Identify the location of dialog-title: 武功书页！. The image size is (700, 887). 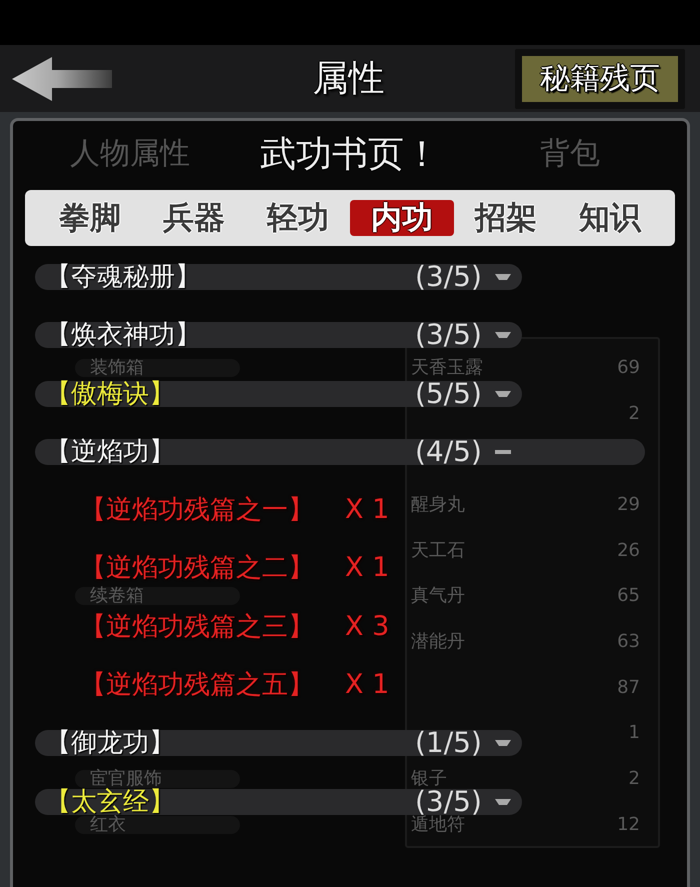
(350, 155).